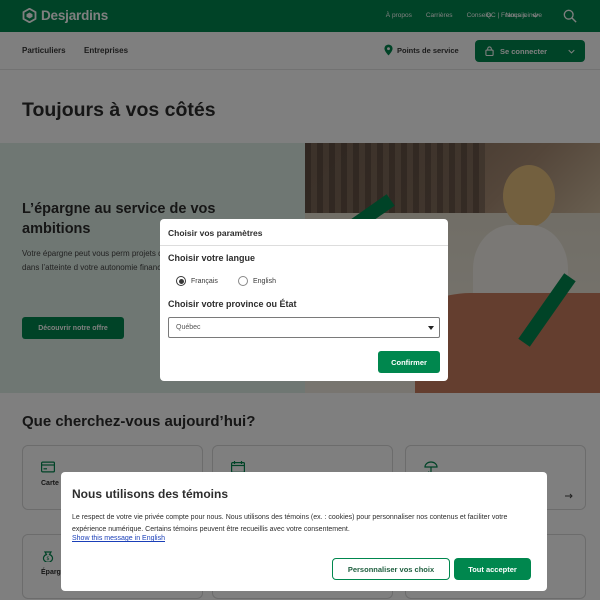 Image resolution: width=600 pixels, height=600 pixels. I want to click on radio-english: English, so click(257, 281).